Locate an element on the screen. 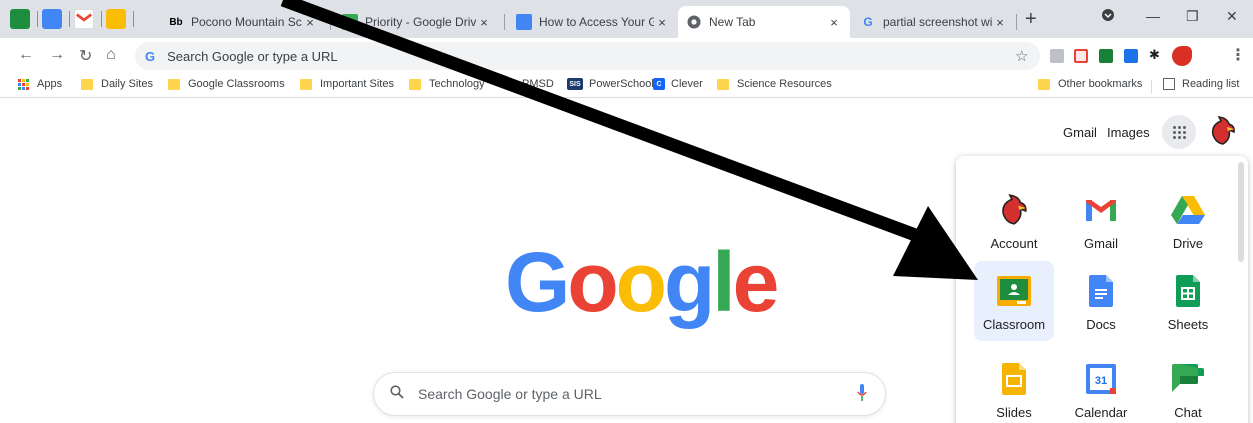  new-tab-button: + is located at coordinates (1031, 19).